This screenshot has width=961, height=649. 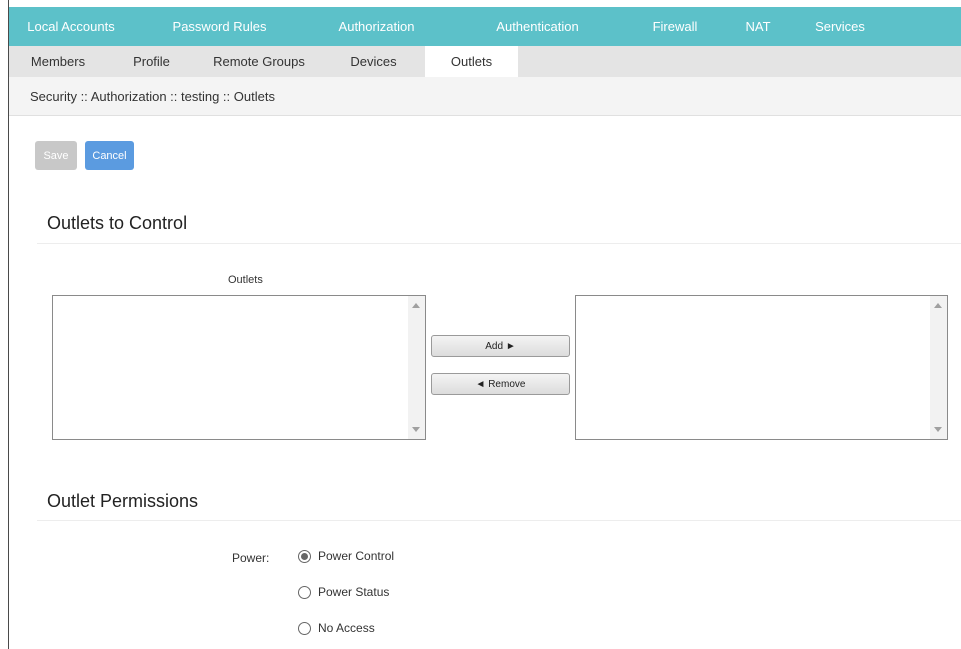 I want to click on subtab-profile: Profile, so click(x=151, y=61).